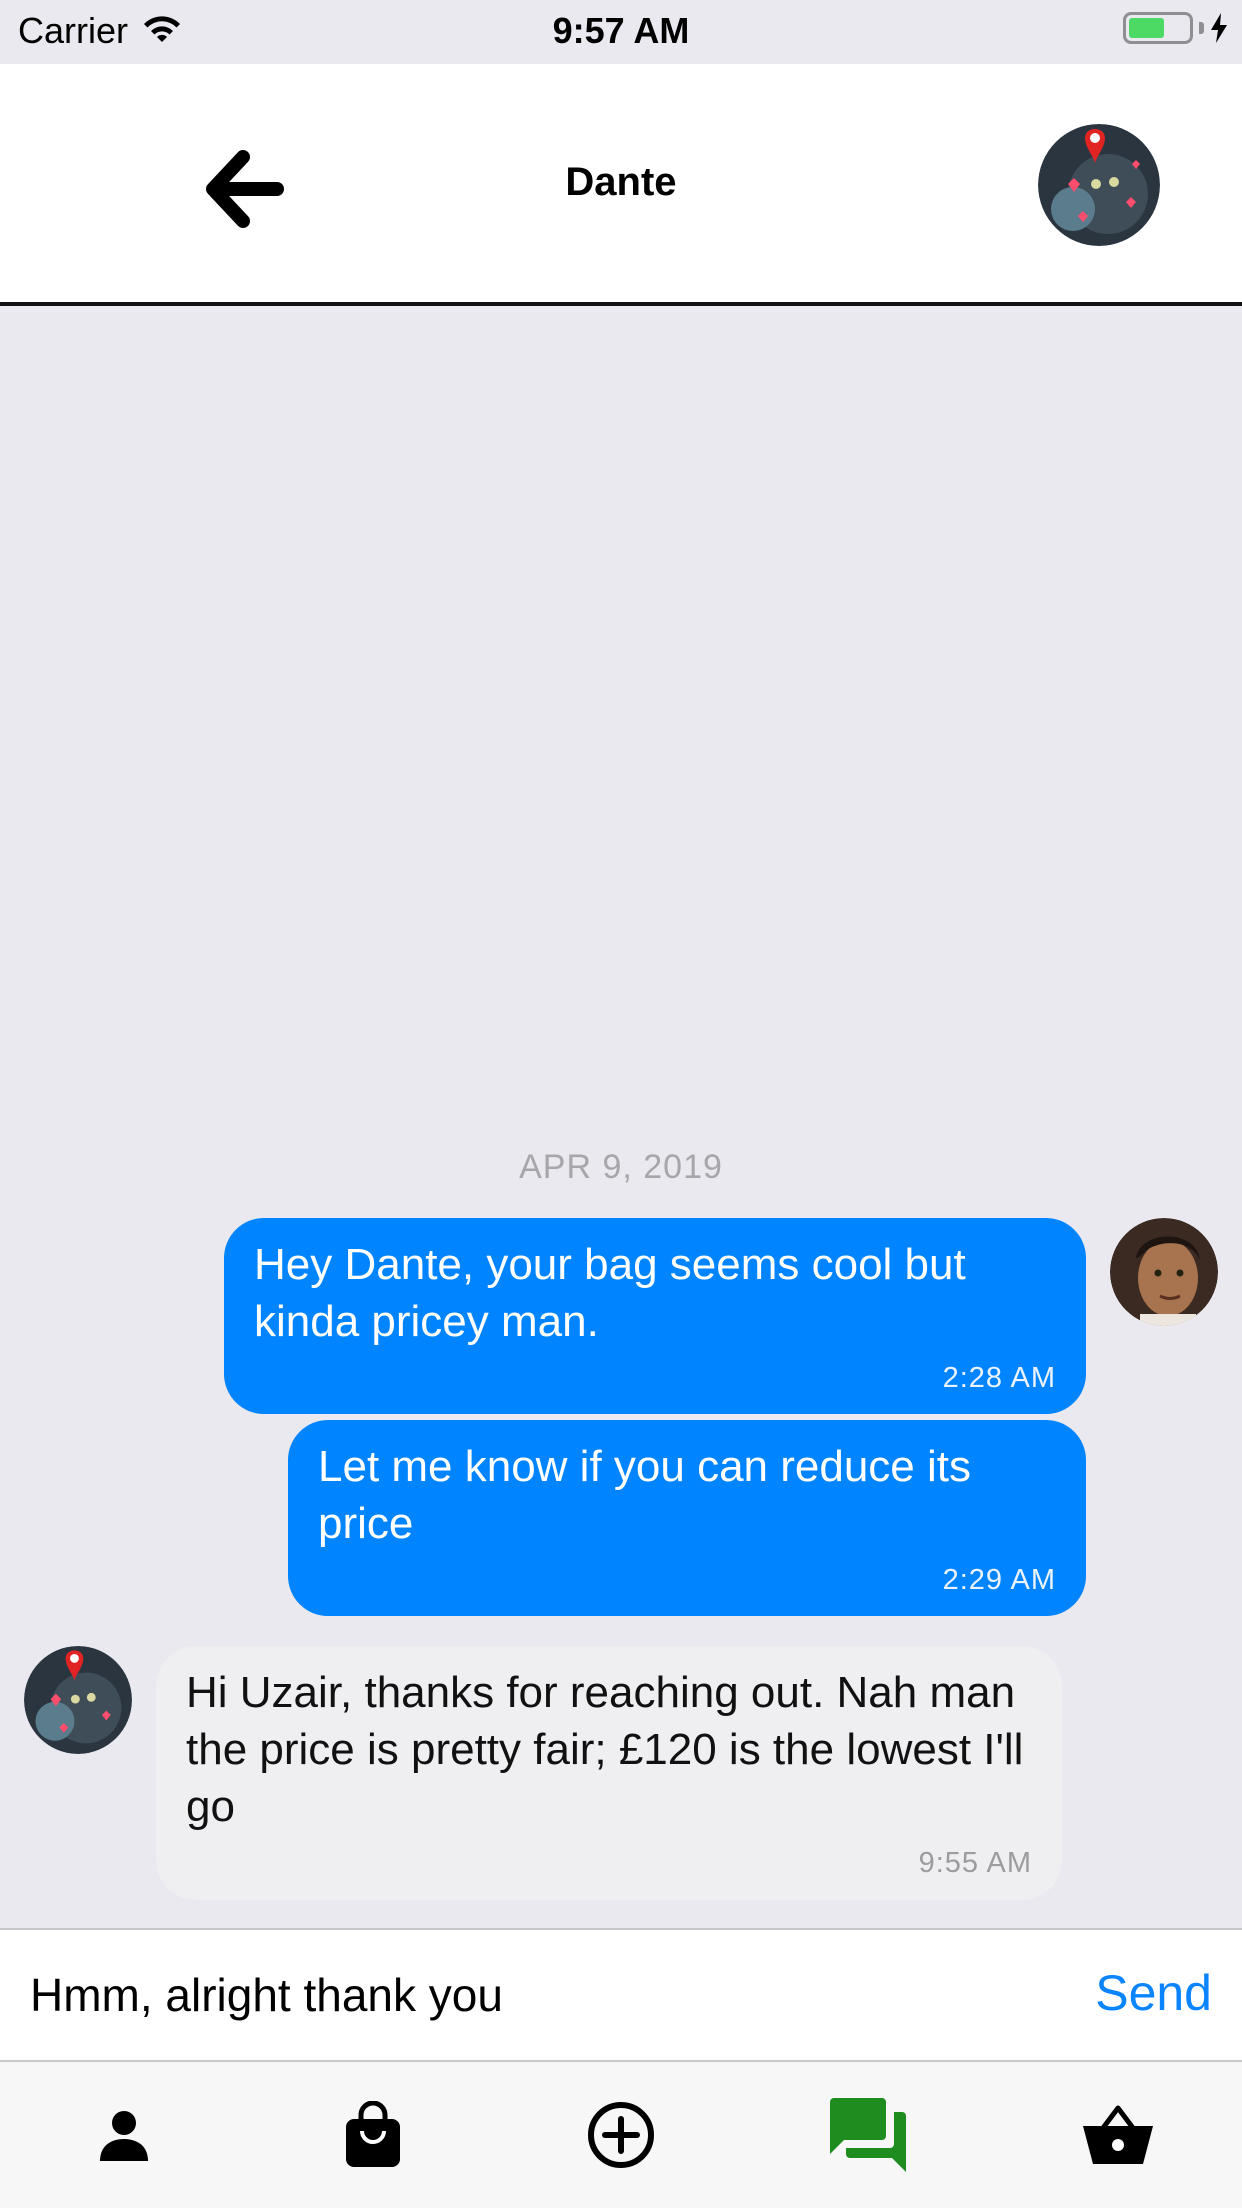  What do you see at coordinates (1158, 28) in the screenshot?
I see `battery-icon` at bounding box center [1158, 28].